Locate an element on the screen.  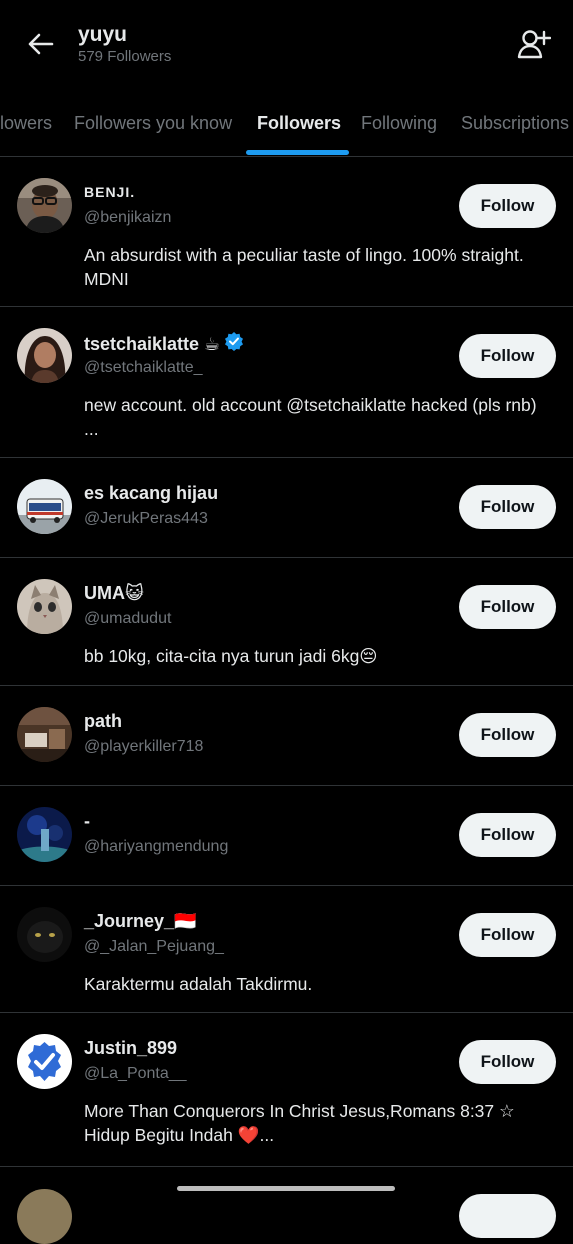
follower-name: Justin_899 is located at coordinates (130, 1048).